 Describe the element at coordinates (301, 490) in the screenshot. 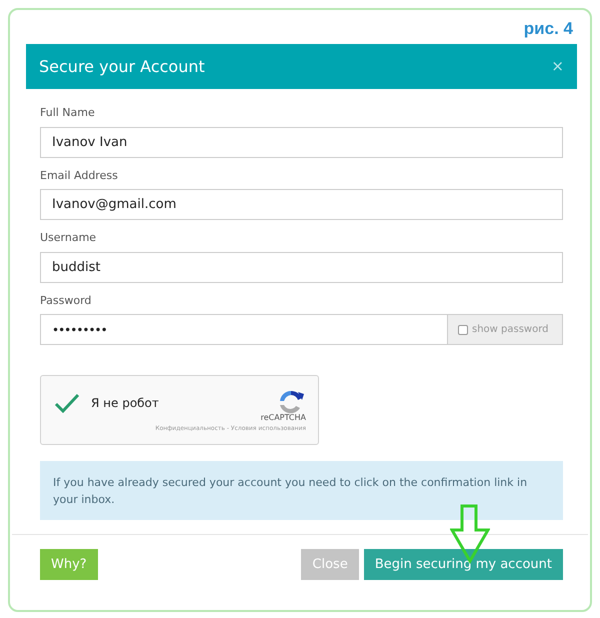

I see `info-message: If you have already secured your account you need to click on the confirmation link in your inbox.` at that location.